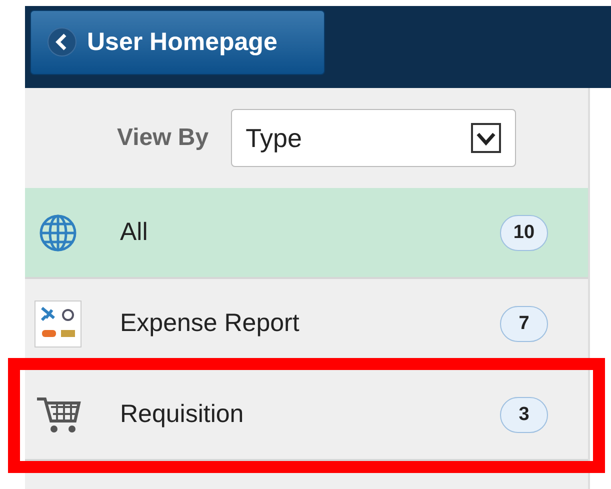 The image size is (611, 489). What do you see at coordinates (524, 232) in the screenshot?
I see `count-badge: 10` at bounding box center [524, 232].